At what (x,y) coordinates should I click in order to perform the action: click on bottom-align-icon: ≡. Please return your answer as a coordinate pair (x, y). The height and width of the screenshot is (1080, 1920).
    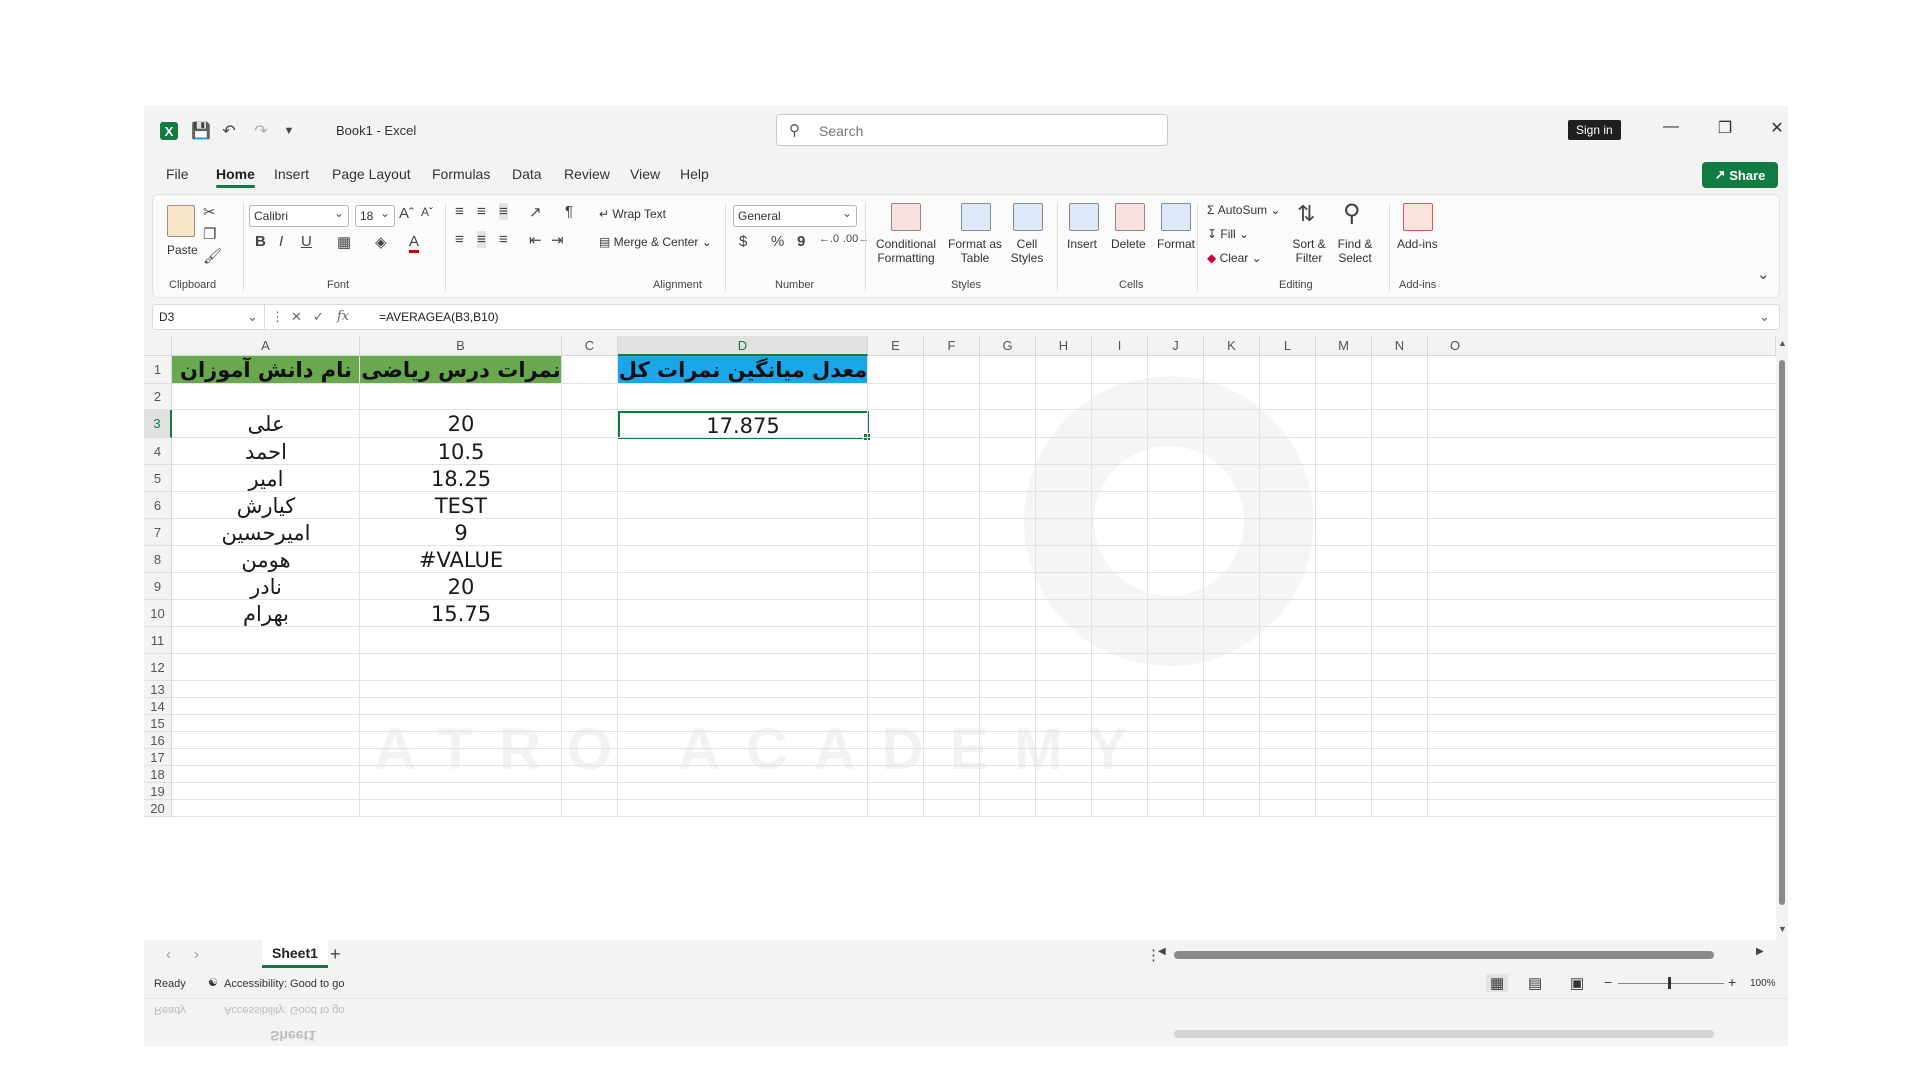
    Looking at the image, I should click on (503, 211).